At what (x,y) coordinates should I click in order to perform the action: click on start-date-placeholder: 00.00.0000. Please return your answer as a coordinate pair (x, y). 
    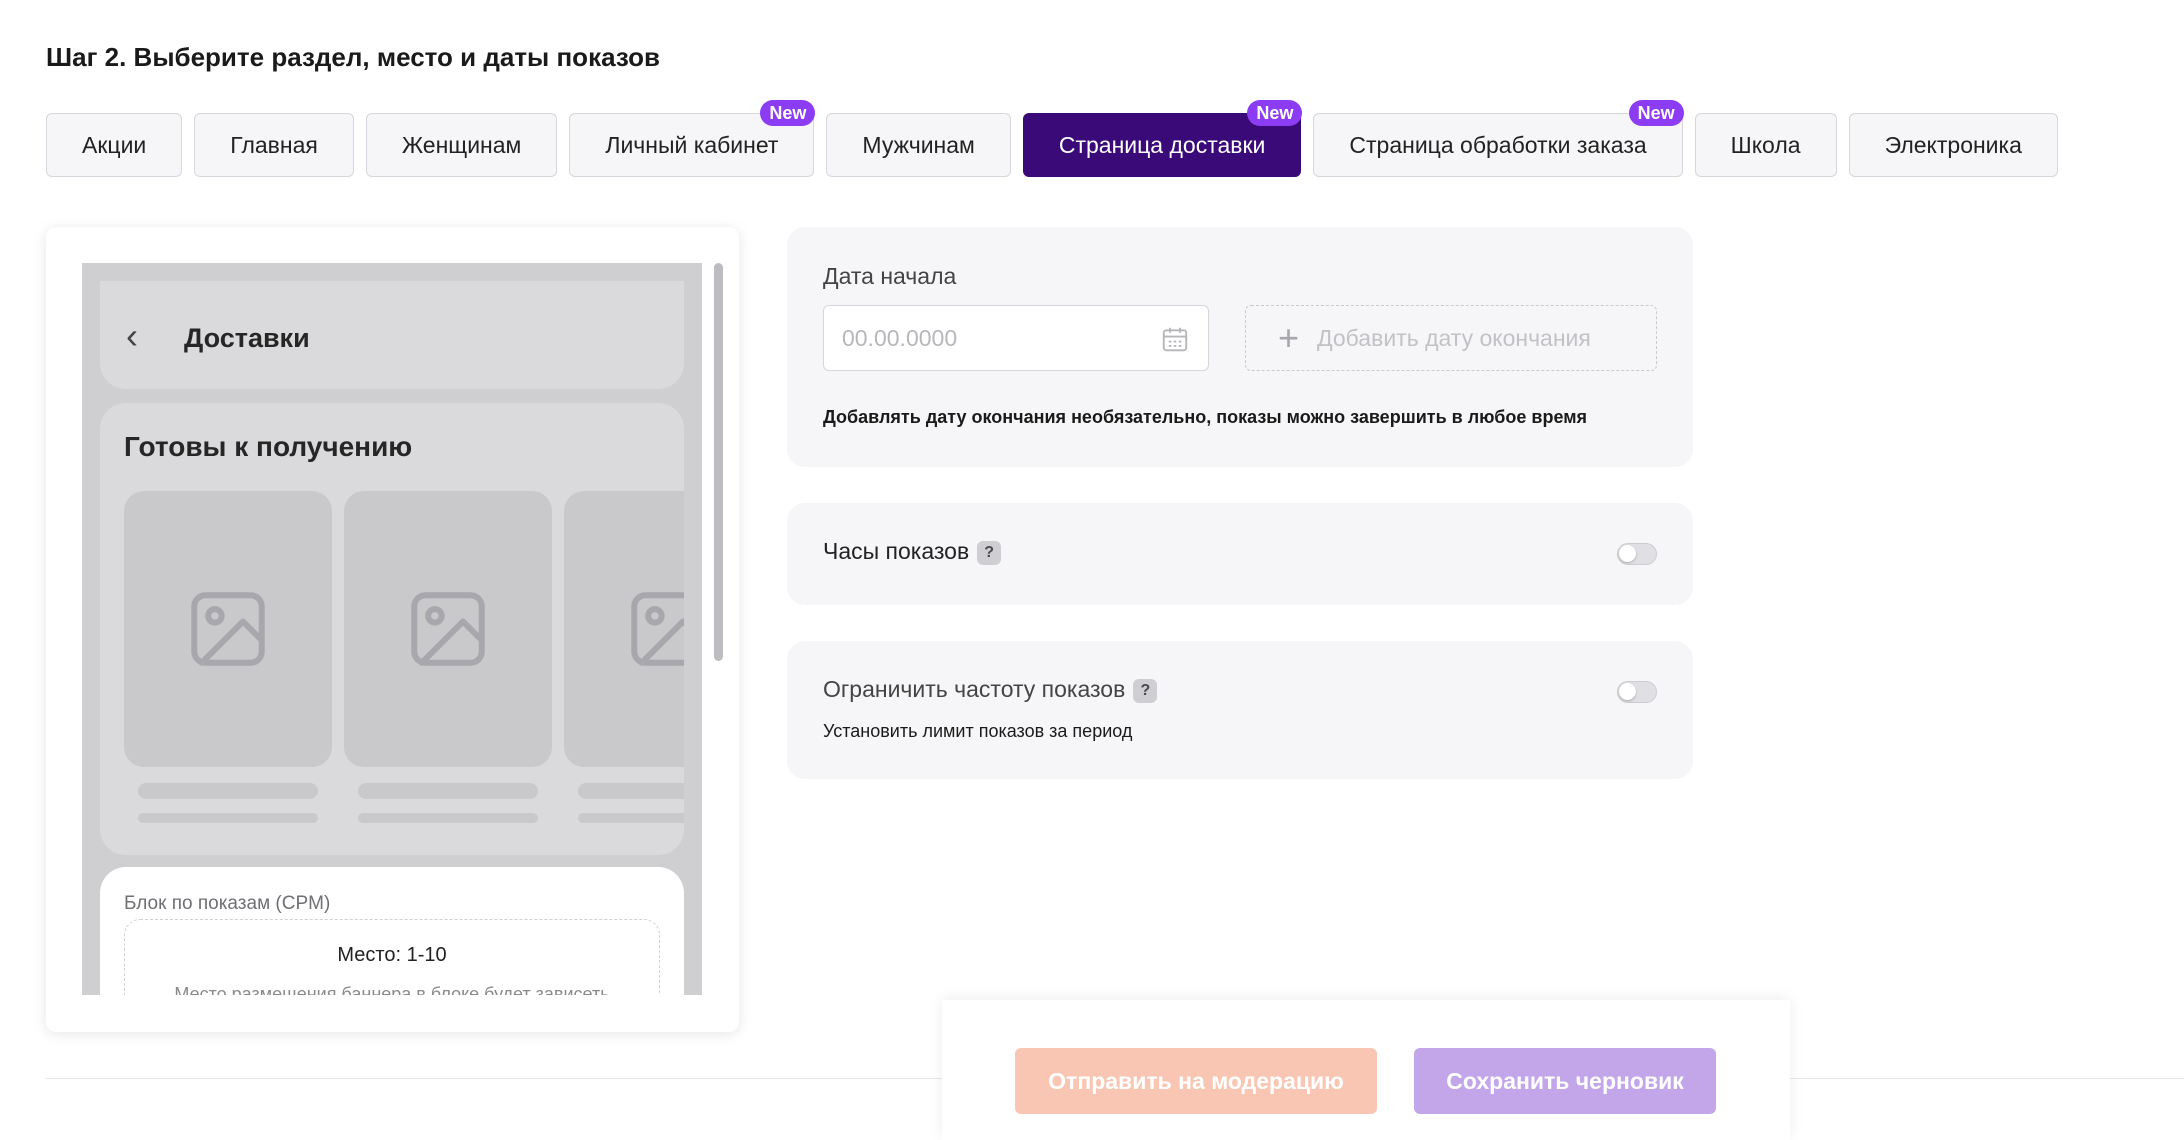
    Looking at the image, I should click on (900, 337).